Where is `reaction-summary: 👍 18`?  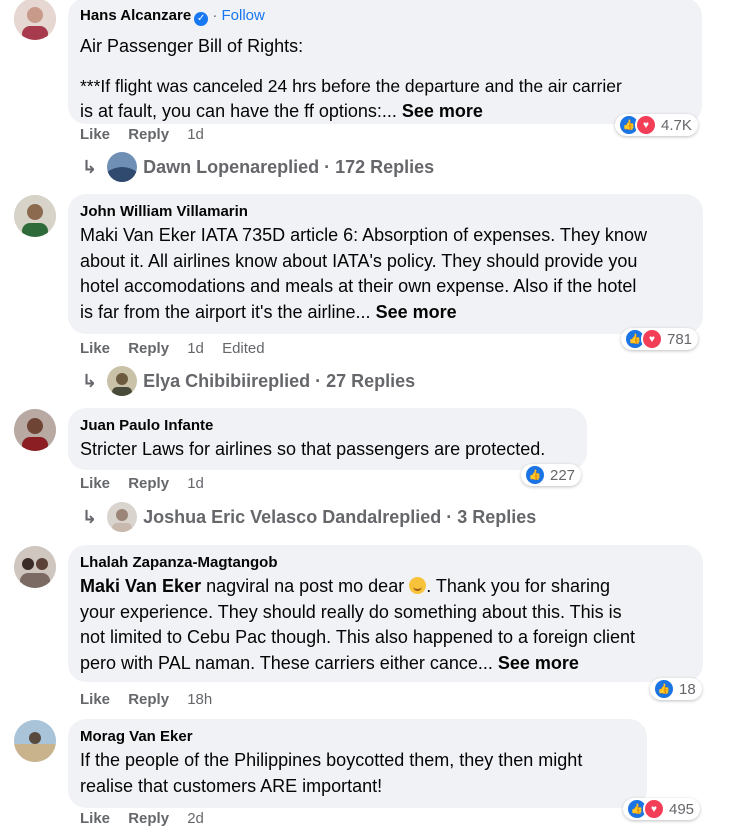 reaction-summary: 👍 18 is located at coordinates (676, 689).